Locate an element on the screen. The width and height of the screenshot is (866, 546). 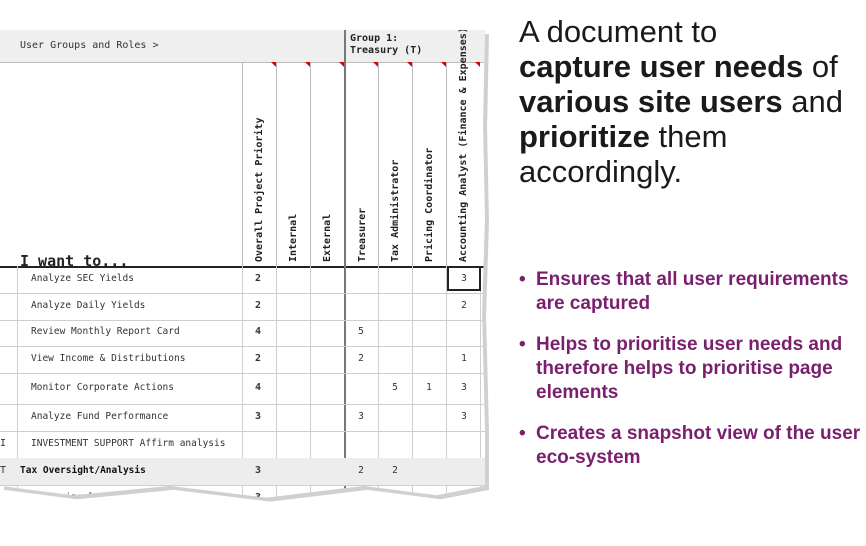
column-header-label: Pricing Coordinator is located at coordinates (429, 204).